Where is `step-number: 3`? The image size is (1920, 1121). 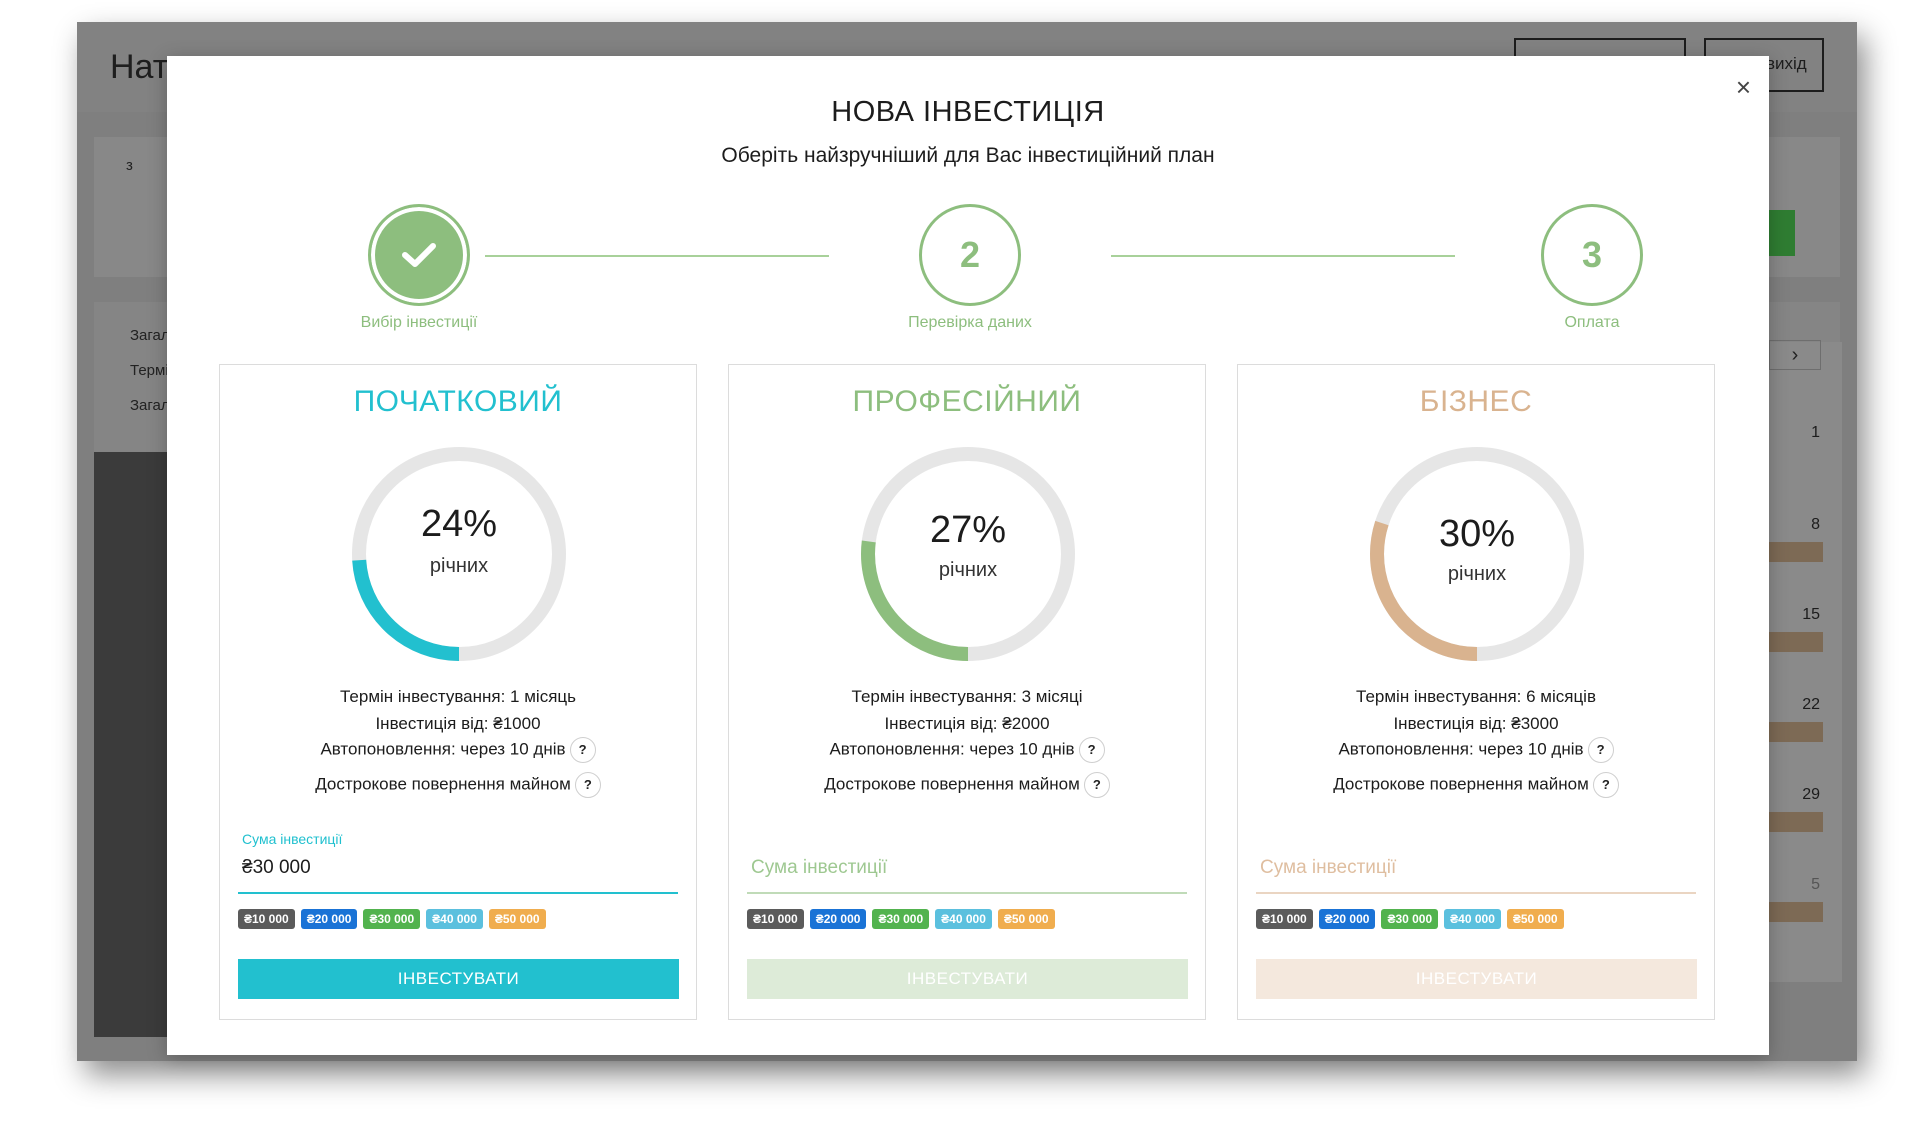
step-number: 3 is located at coordinates (1592, 255).